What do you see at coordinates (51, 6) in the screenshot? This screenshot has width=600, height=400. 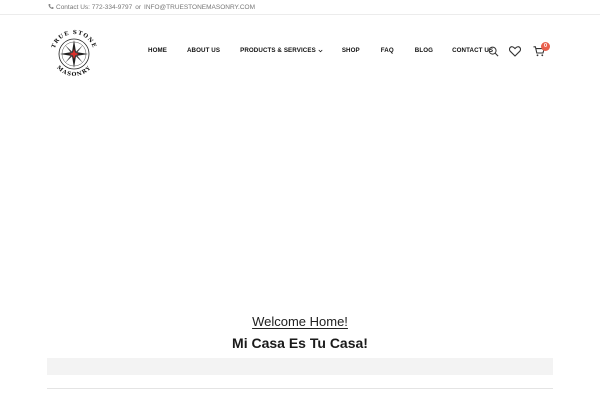 I see `phone-icon` at bounding box center [51, 6].